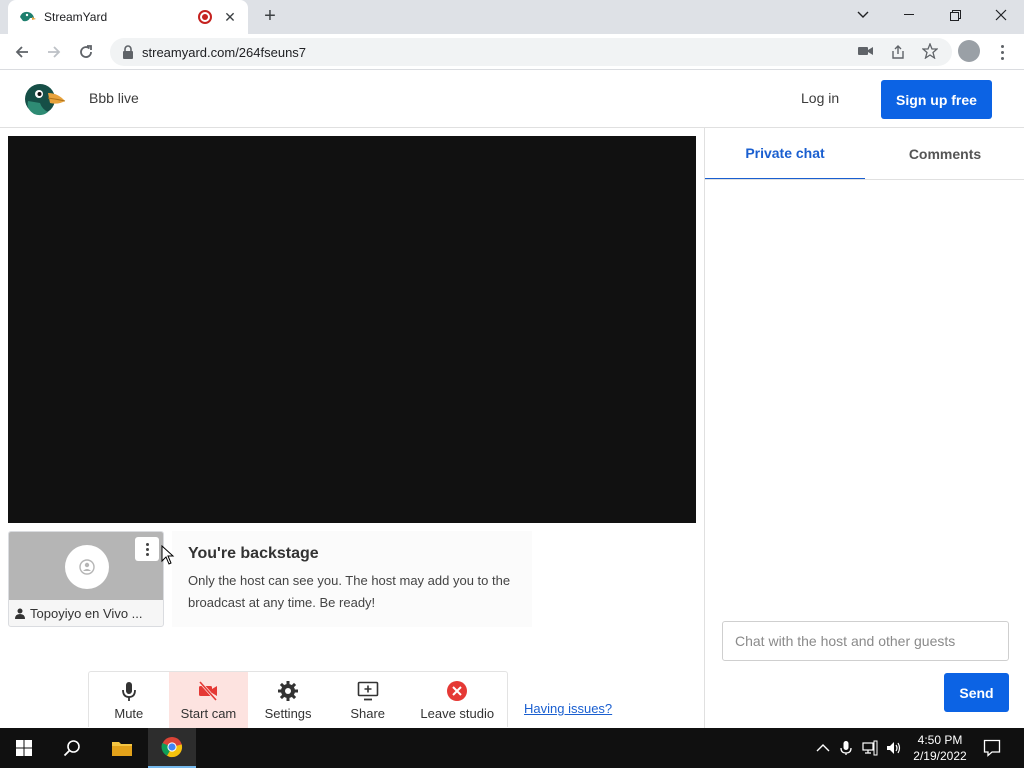  Describe the element at coordinates (54, 52) in the screenshot. I see `forward-icon` at that location.